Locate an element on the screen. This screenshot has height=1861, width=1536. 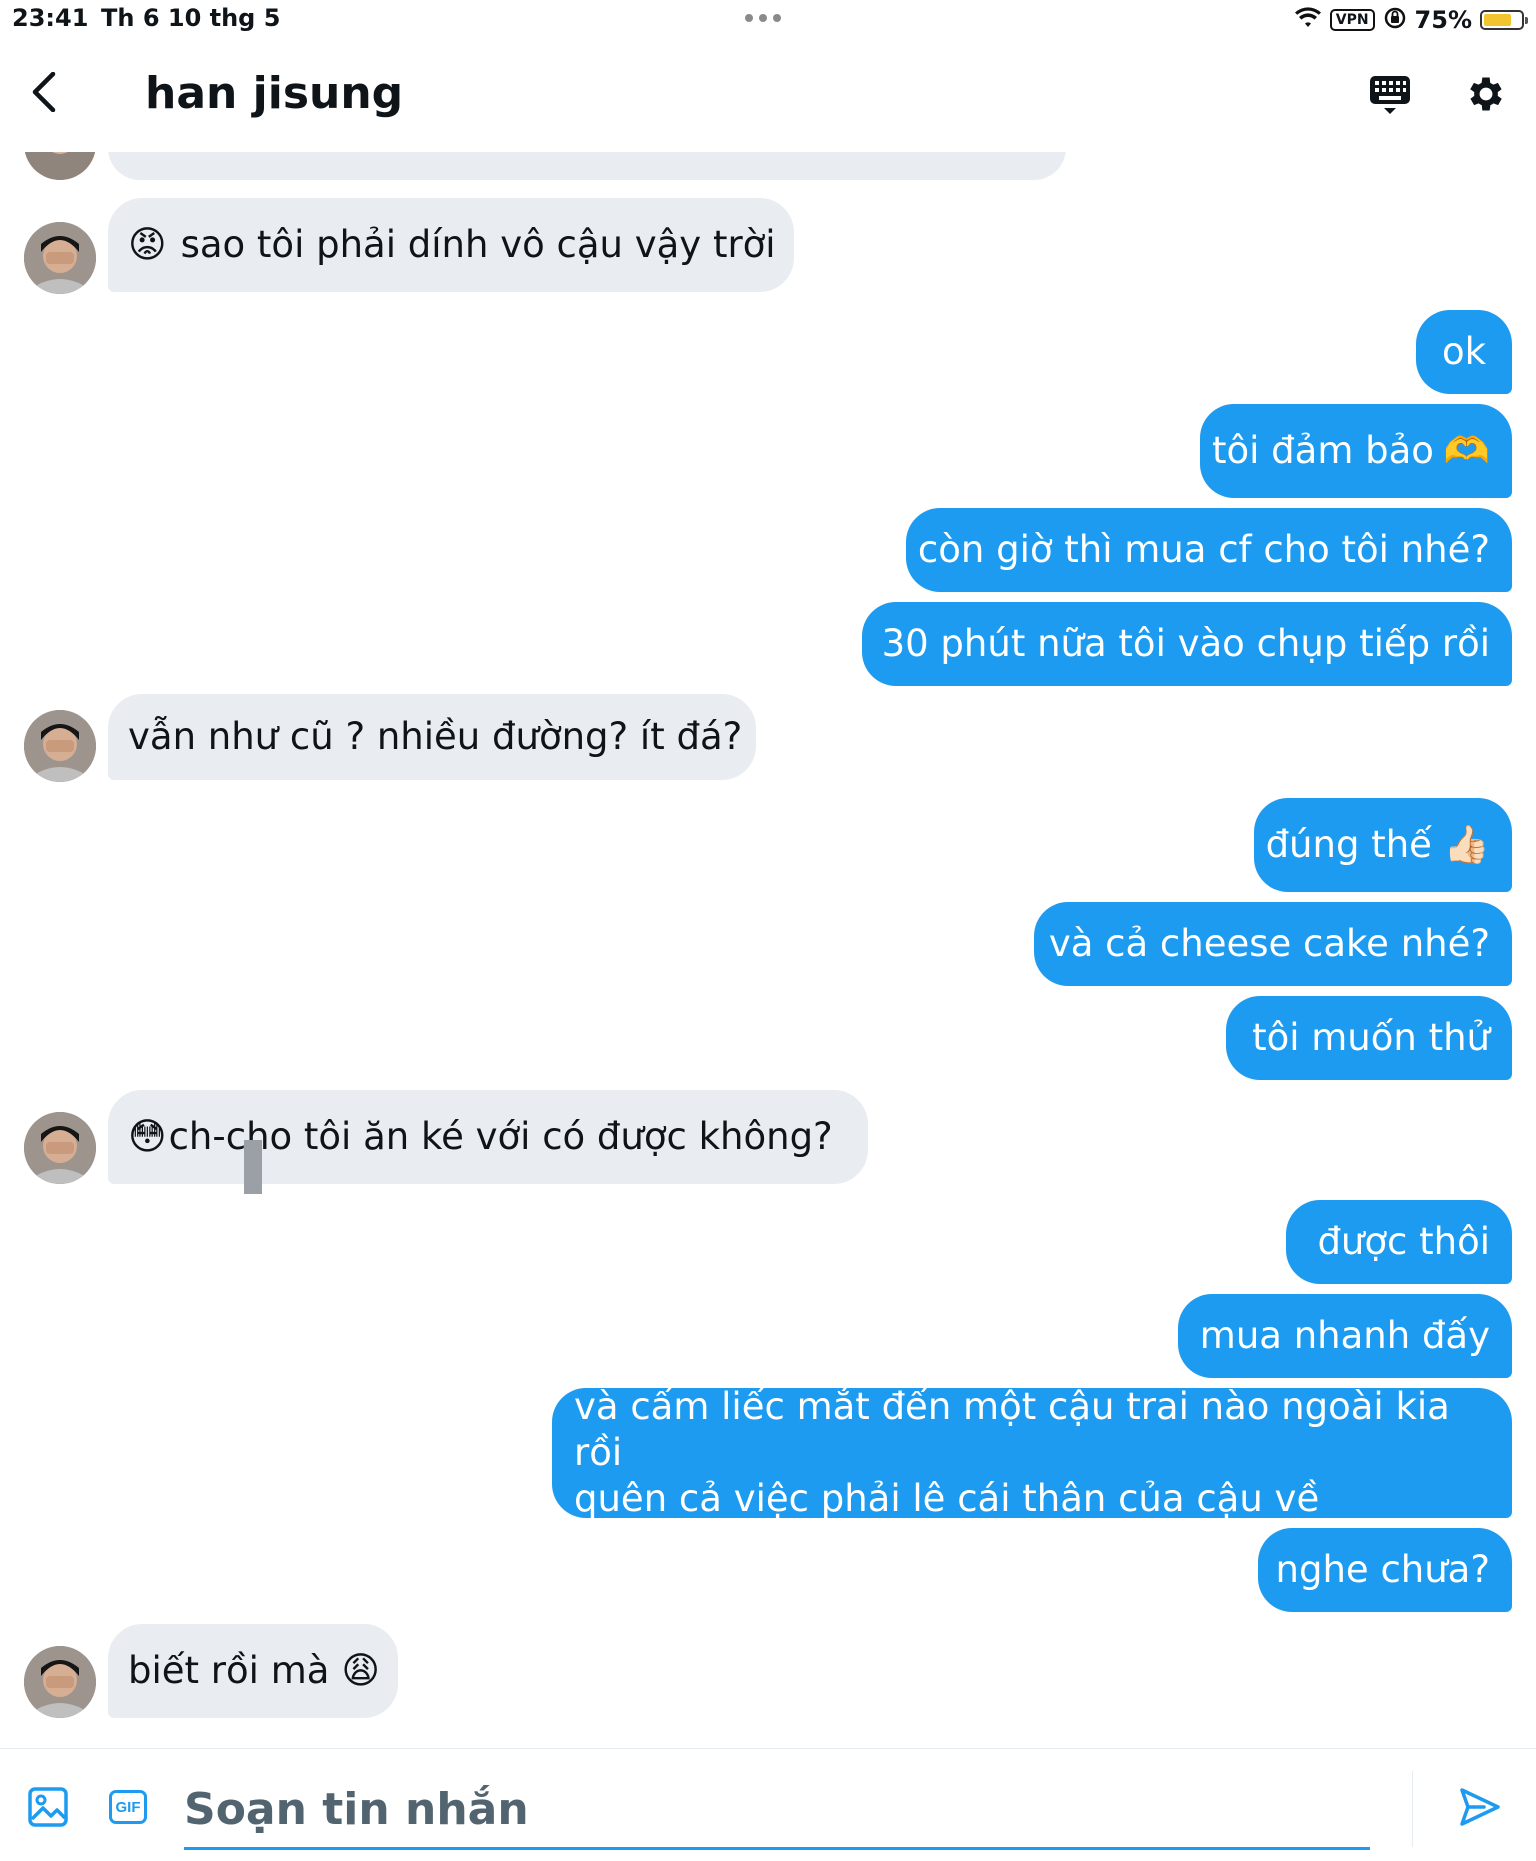
angry-face-emoji: 😡 is located at coordinates (147, 244).